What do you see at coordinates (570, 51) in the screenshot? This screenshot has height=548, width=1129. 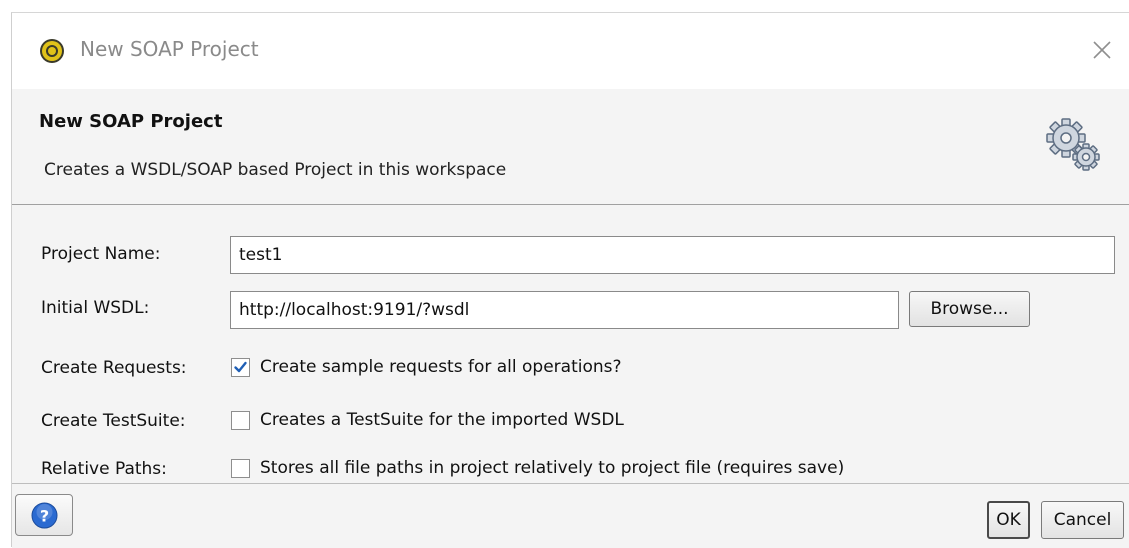 I see `title-bar: New SOAP Project` at bounding box center [570, 51].